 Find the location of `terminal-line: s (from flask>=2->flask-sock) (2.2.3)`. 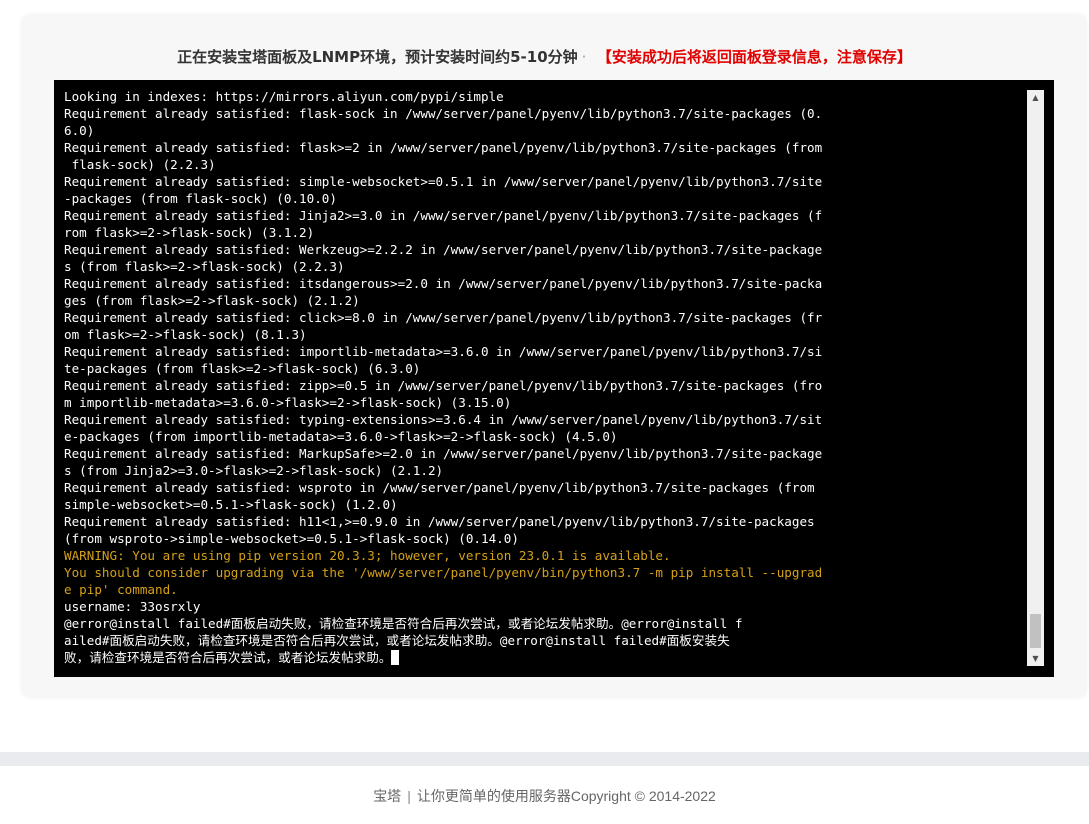

terminal-line: s (from flask>=2->flask-sock) (2.2.3) is located at coordinates (539, 266).